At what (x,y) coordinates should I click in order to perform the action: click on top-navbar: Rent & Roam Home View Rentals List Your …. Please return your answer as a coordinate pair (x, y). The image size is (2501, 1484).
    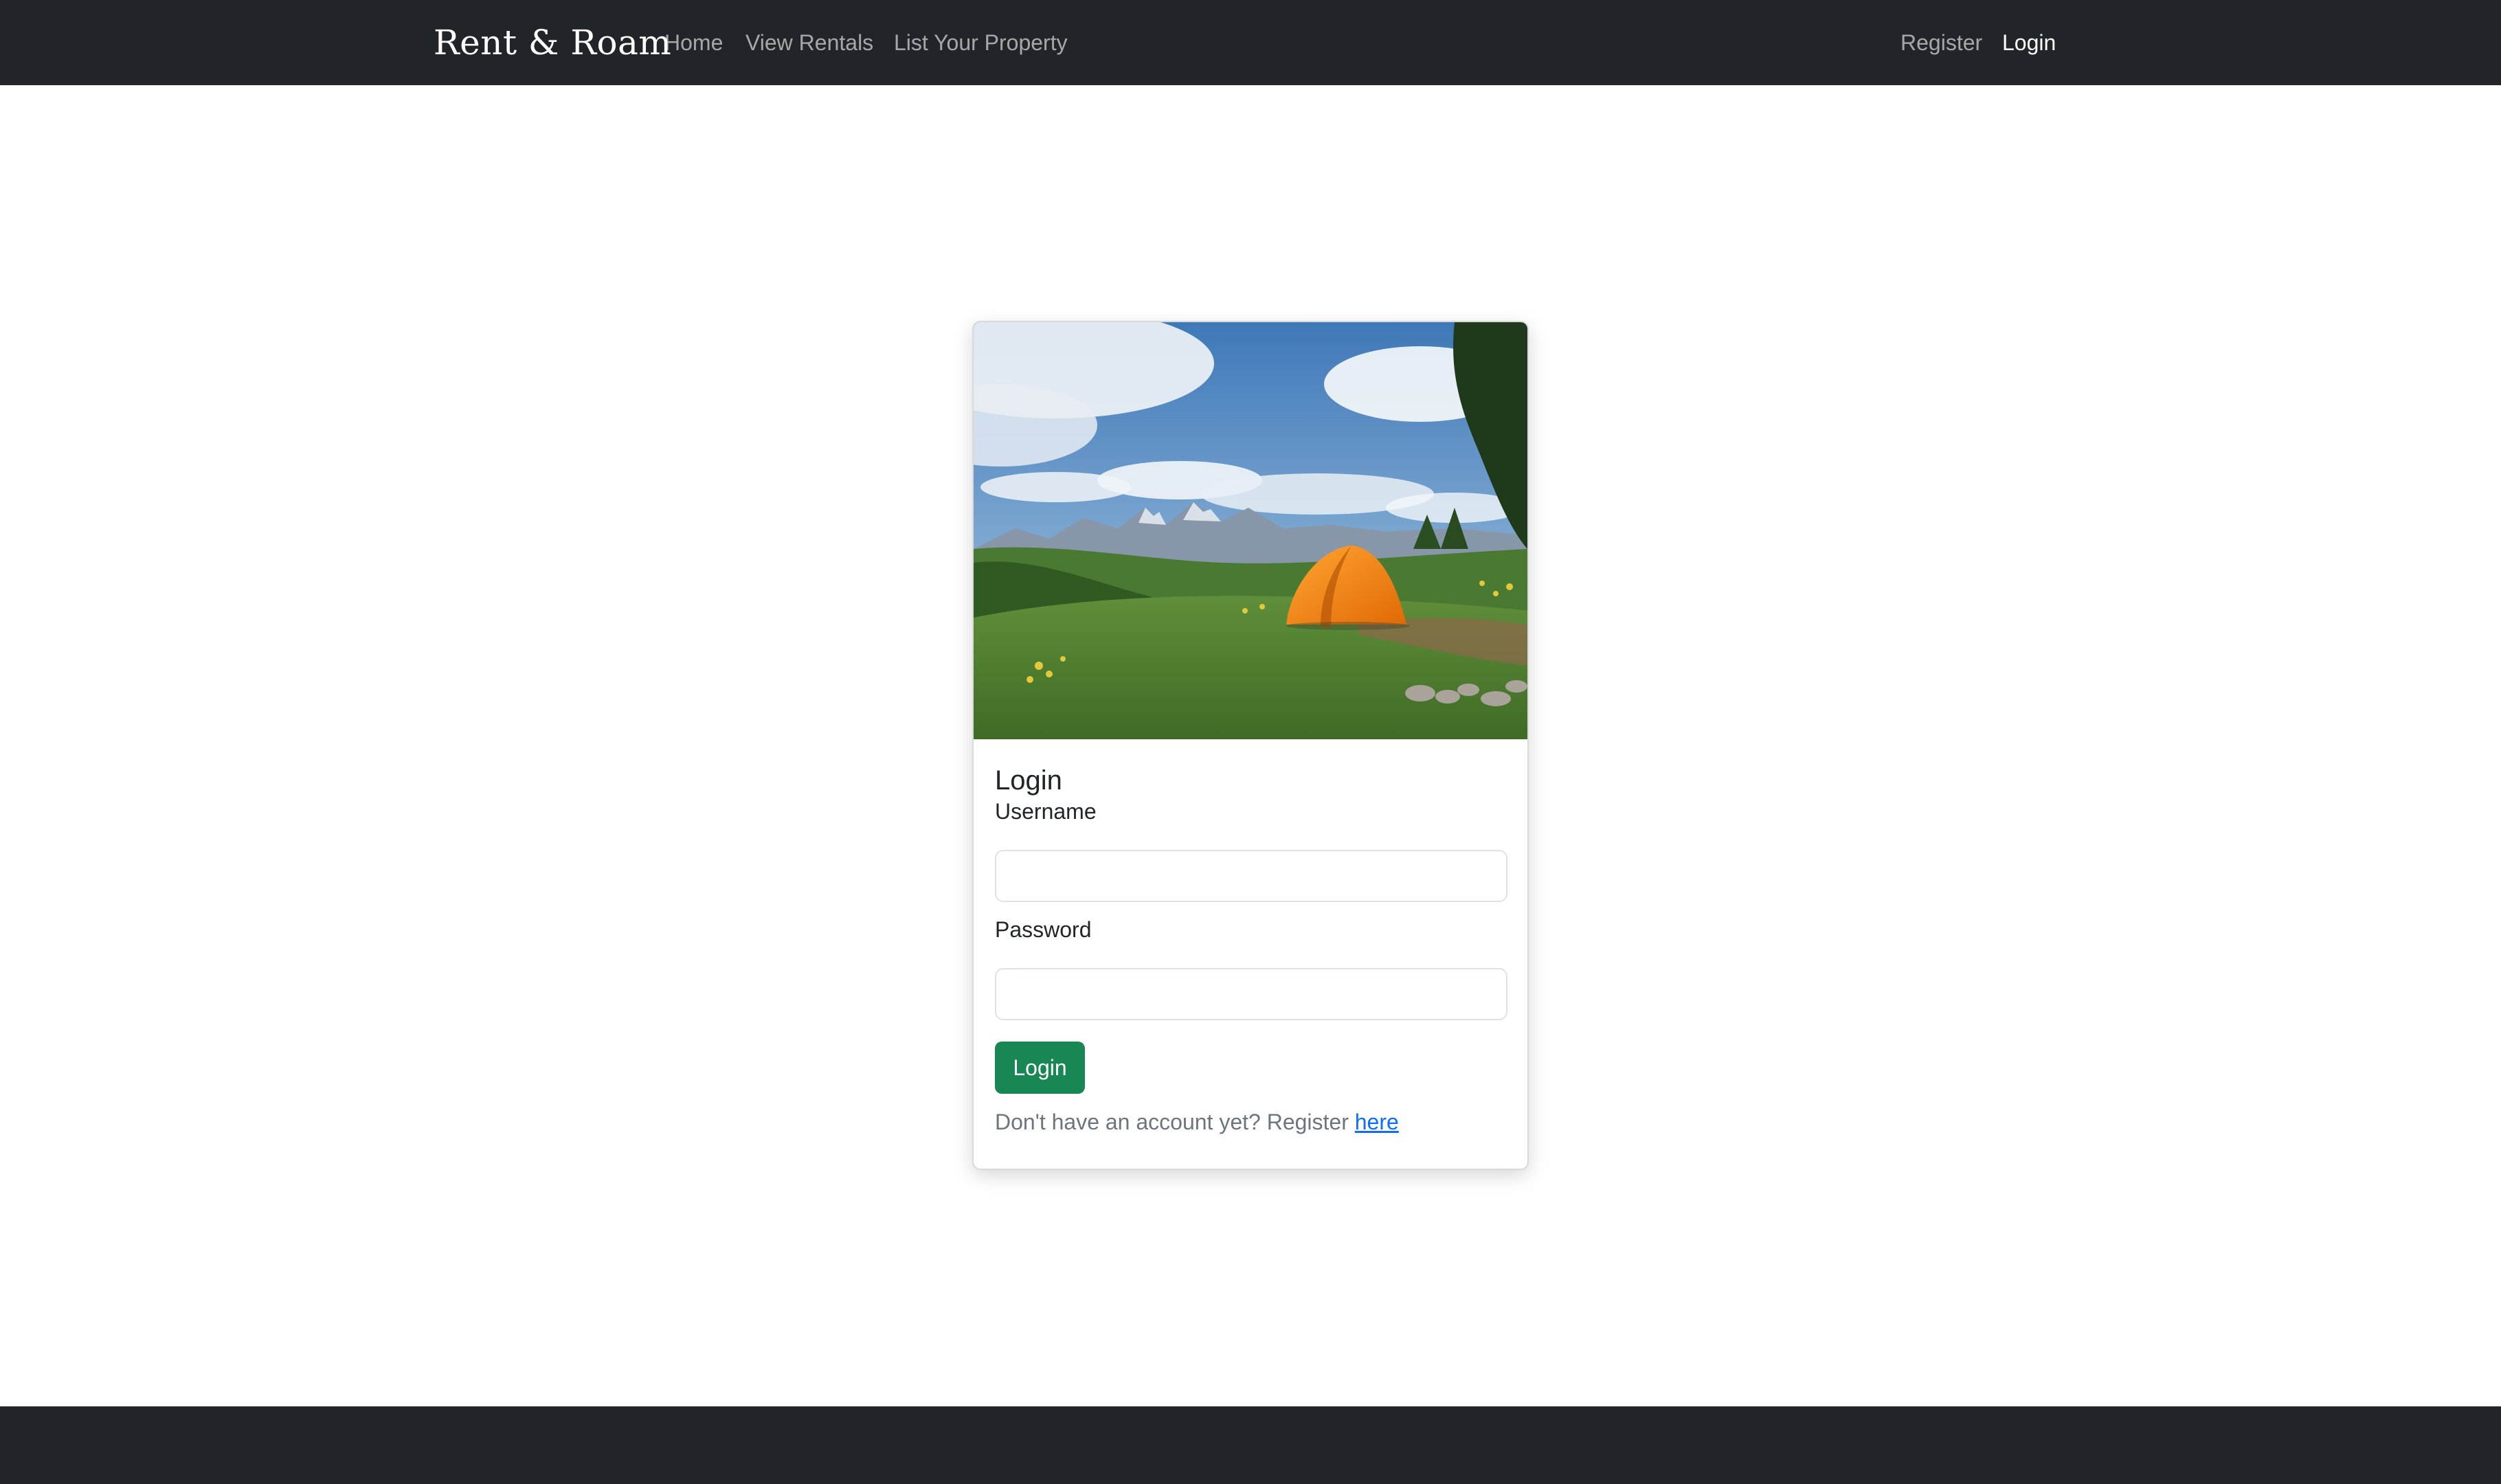
    Looking at the image, I should click on (1250, 42).